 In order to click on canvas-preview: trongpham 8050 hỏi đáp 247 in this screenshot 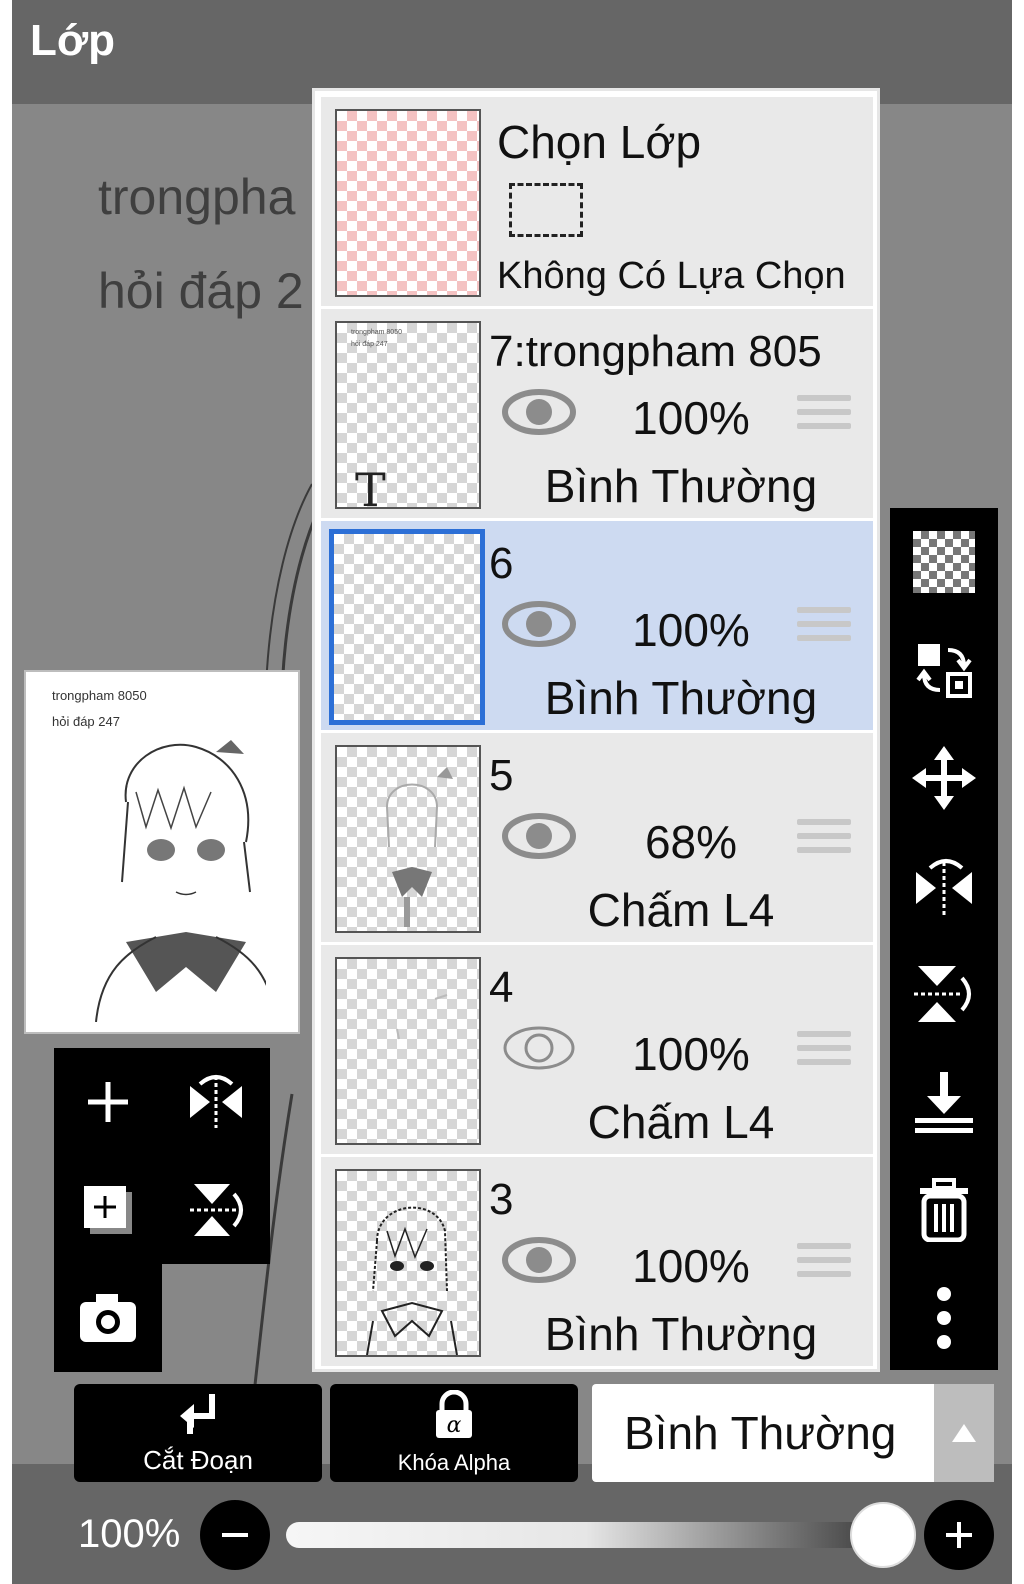, I will do `click(162, 852)`.